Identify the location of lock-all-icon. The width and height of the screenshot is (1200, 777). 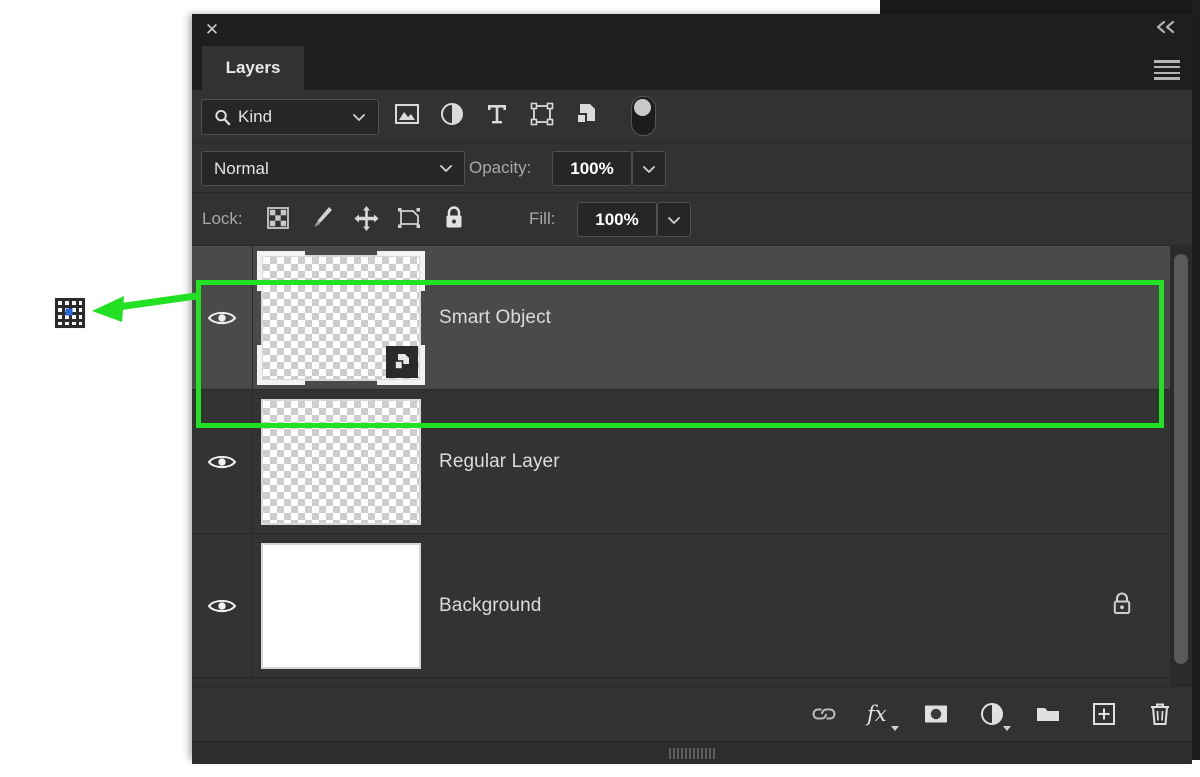
(454, 218).